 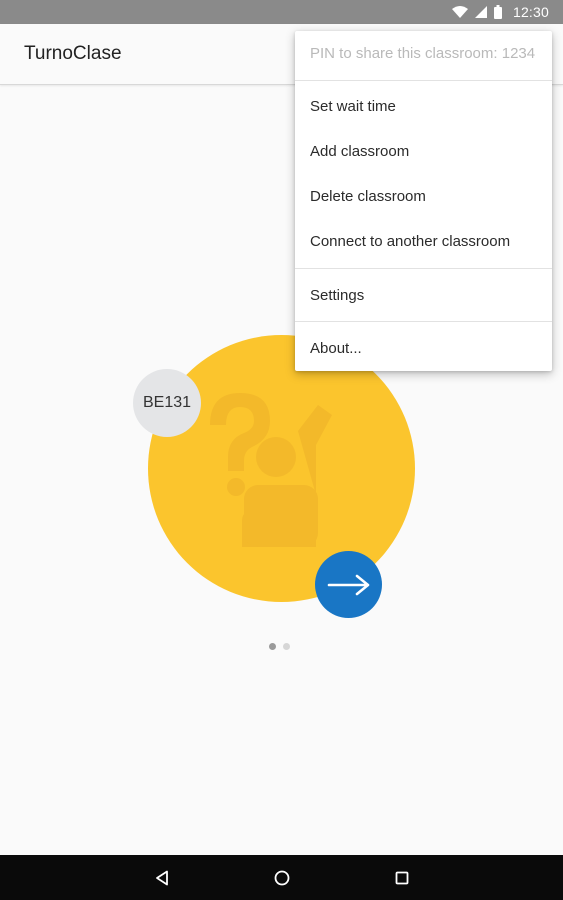 I want to click on battery-icon, so click(x=497, y=12).